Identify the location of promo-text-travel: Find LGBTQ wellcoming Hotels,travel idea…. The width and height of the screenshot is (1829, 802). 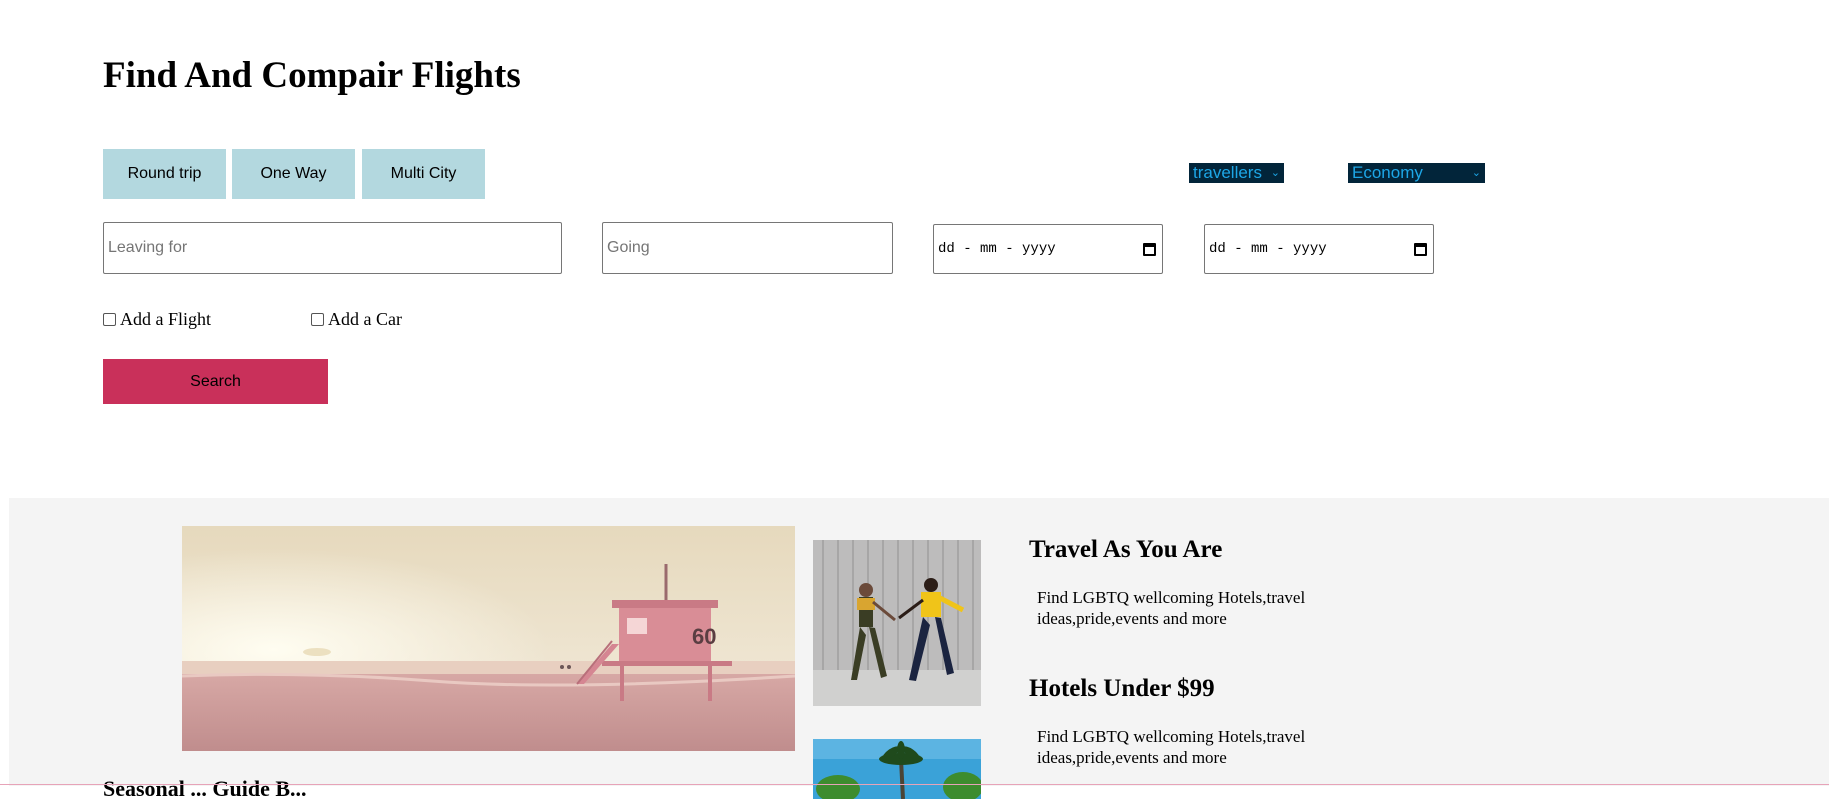
(1171, 608).